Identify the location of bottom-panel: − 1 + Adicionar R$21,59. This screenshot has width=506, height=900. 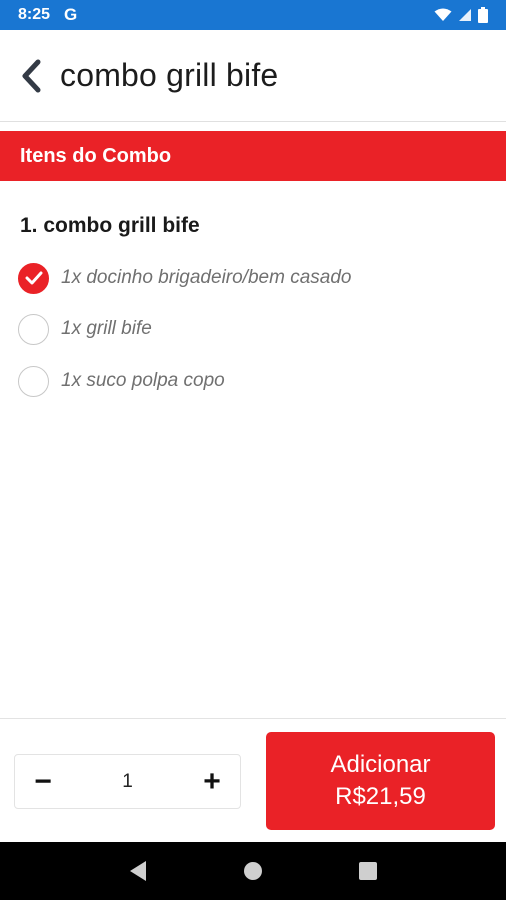
(253, 780).